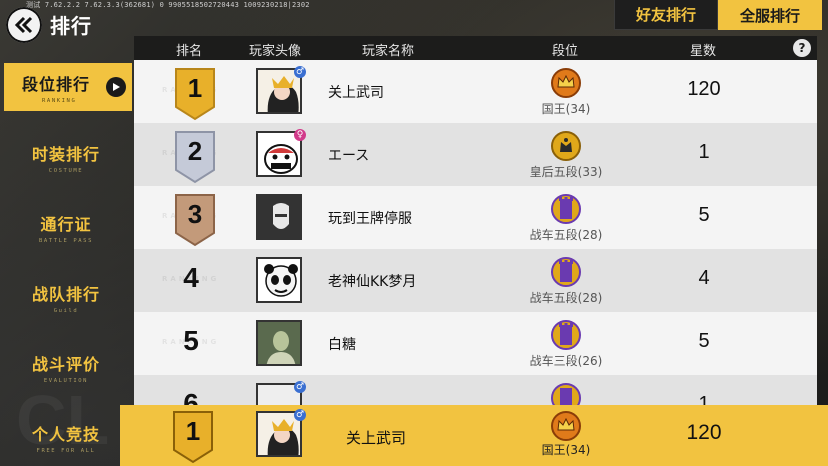 The image size is (828, 466). I want to click on column-avatar: 玩家头像, so click(275, 51).